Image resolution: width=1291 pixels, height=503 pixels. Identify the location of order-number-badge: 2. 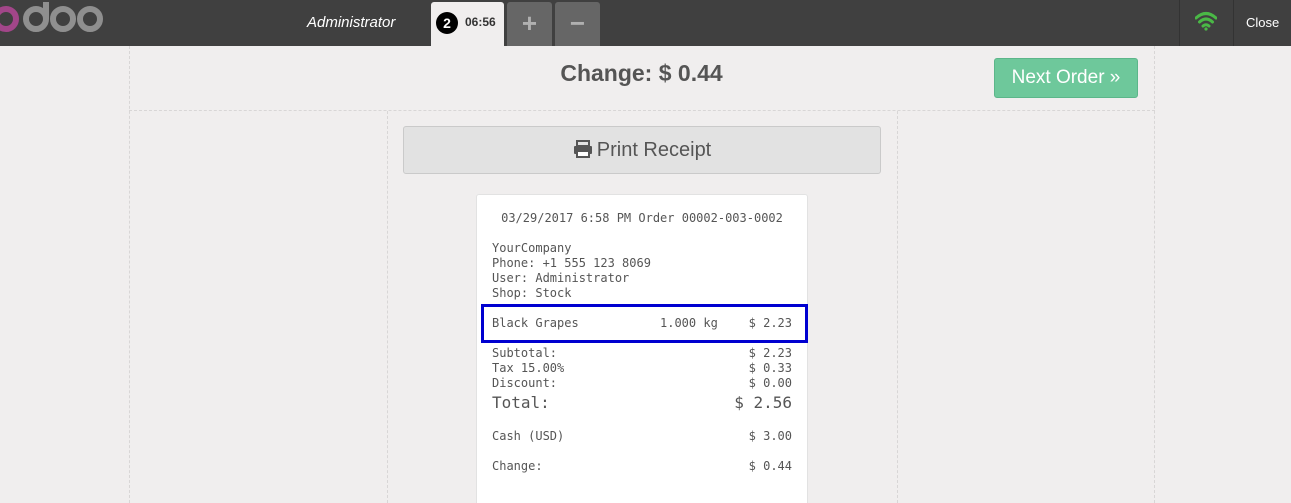
(447, 23).